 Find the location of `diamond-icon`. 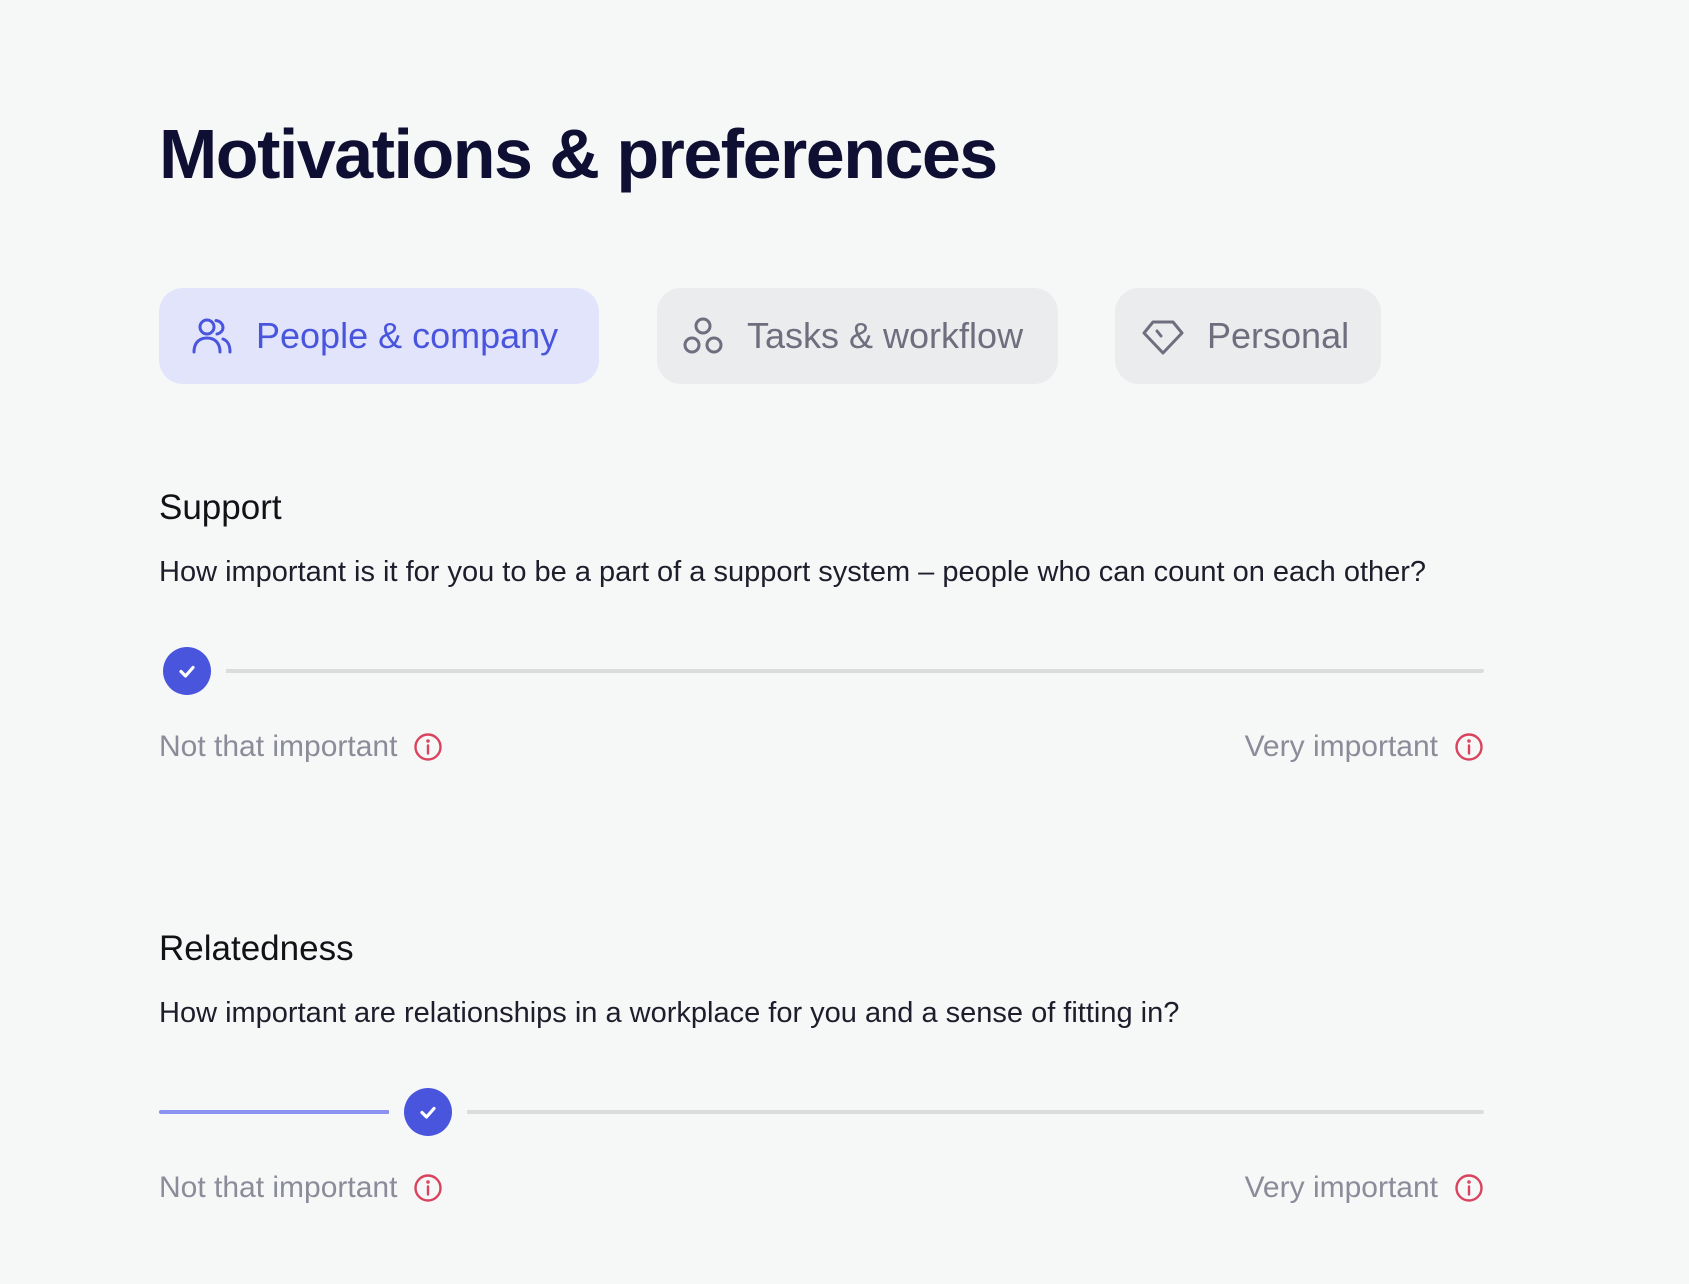

diamond-icon is located at coordinates (1163, 336).